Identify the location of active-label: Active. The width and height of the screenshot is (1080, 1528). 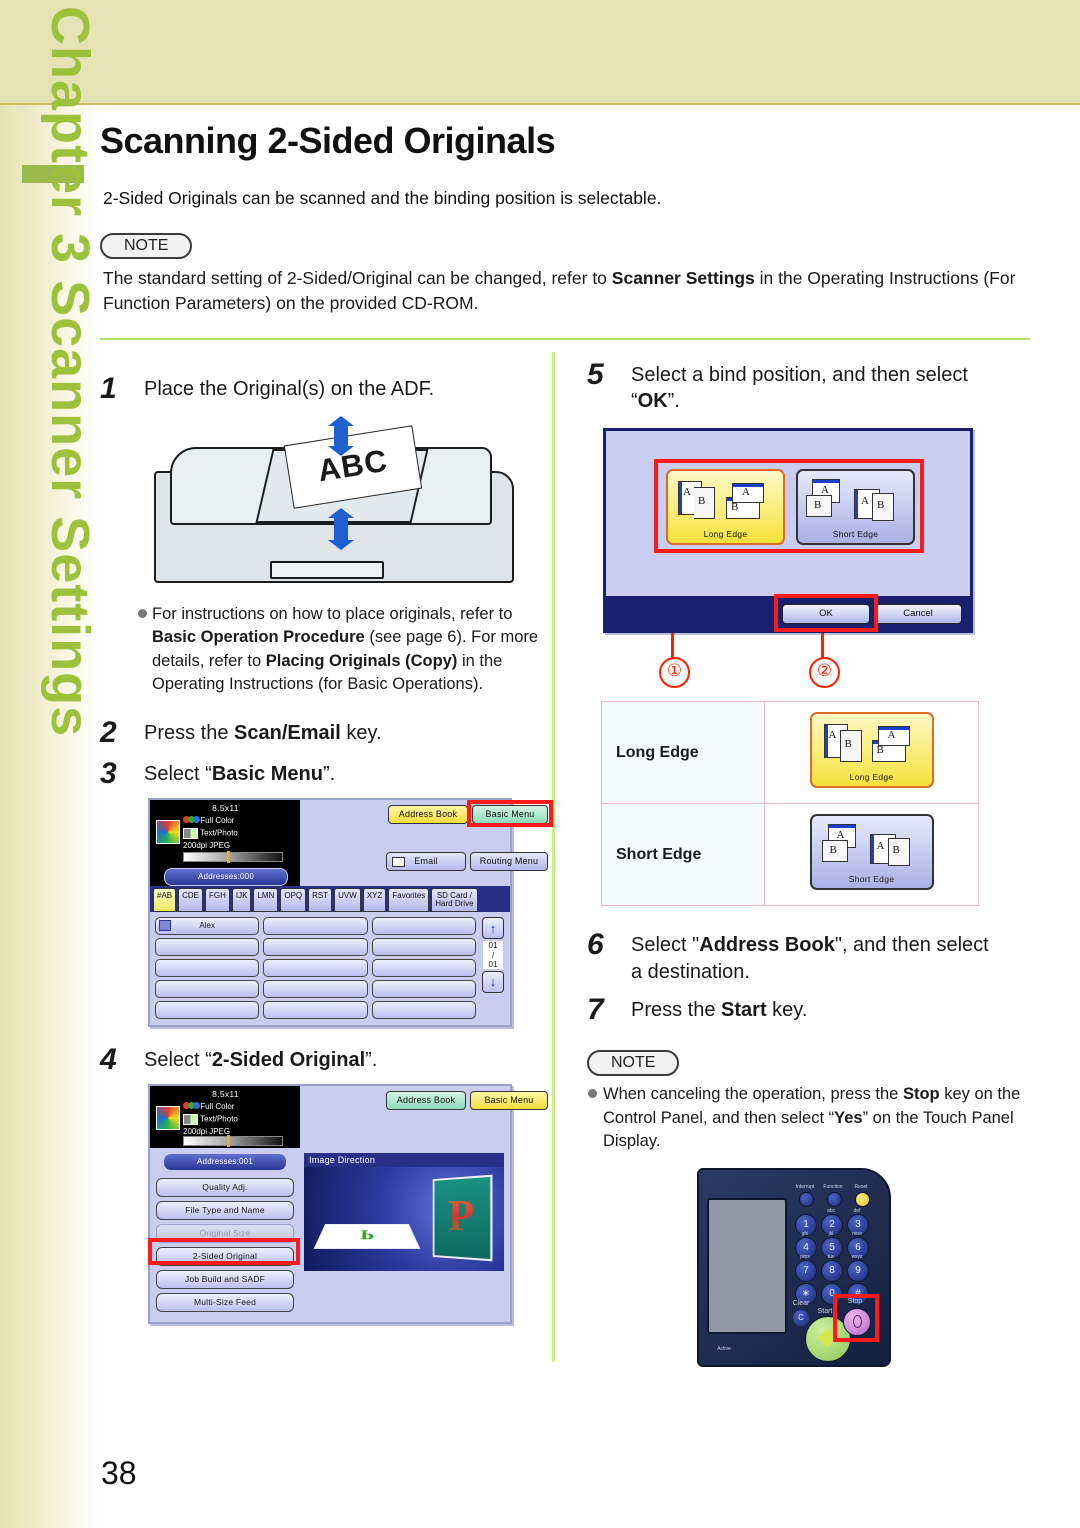
(724, 1348).